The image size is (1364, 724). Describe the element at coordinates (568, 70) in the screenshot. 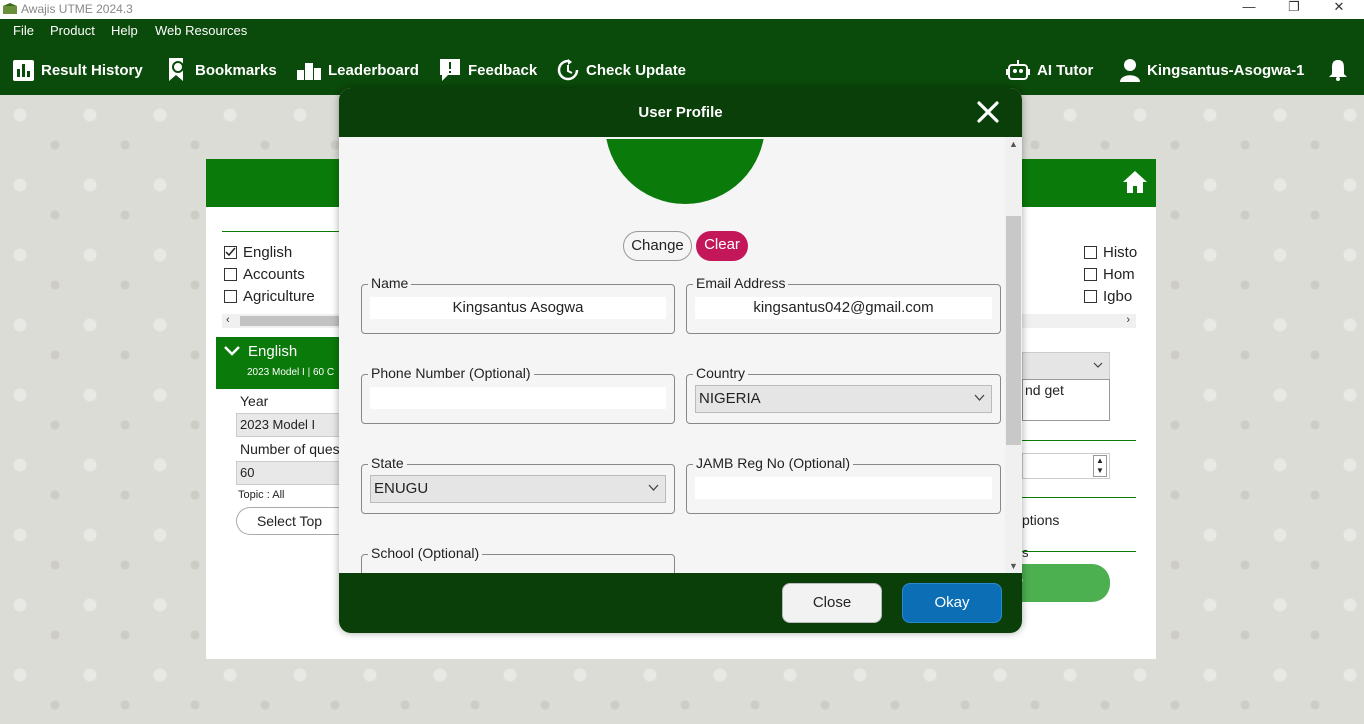

I see `refresh-icon` at that location.